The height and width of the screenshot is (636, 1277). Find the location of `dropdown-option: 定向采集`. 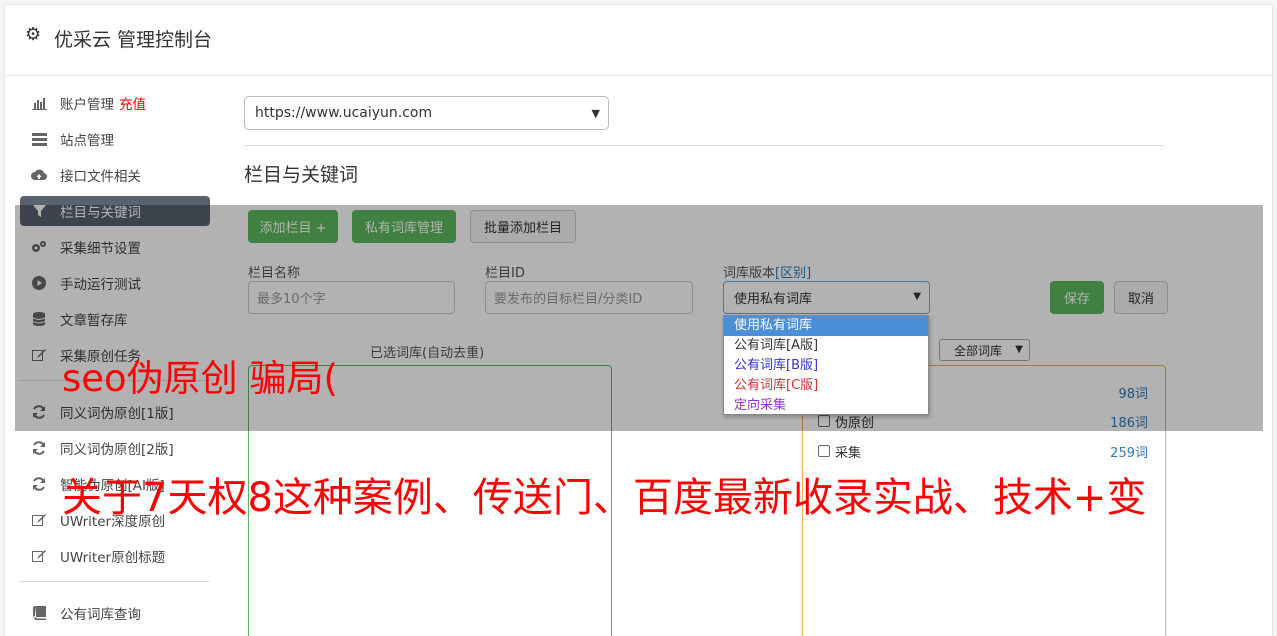

dropdown-option: 定向采集 is located at coordinates (826, 406).